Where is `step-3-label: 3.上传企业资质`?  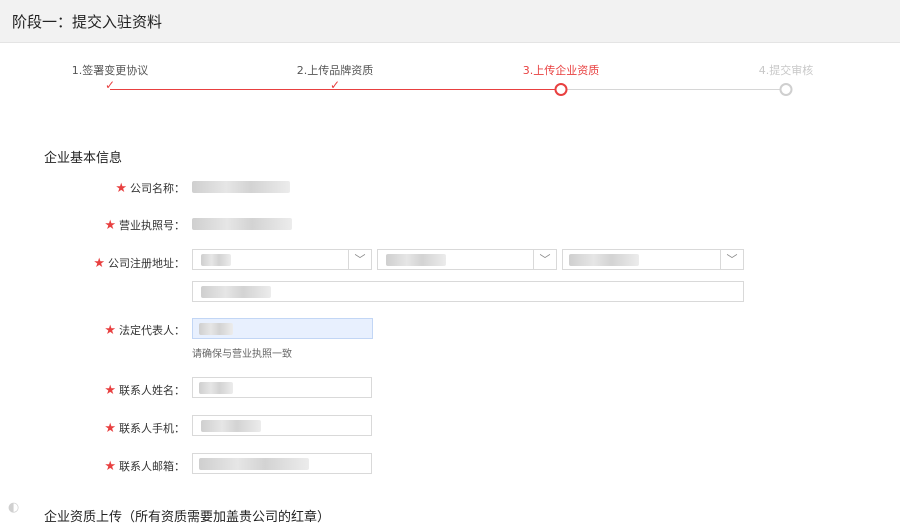
step-3-label: 3.上传企业资质 is located at coordinates (561, 70).